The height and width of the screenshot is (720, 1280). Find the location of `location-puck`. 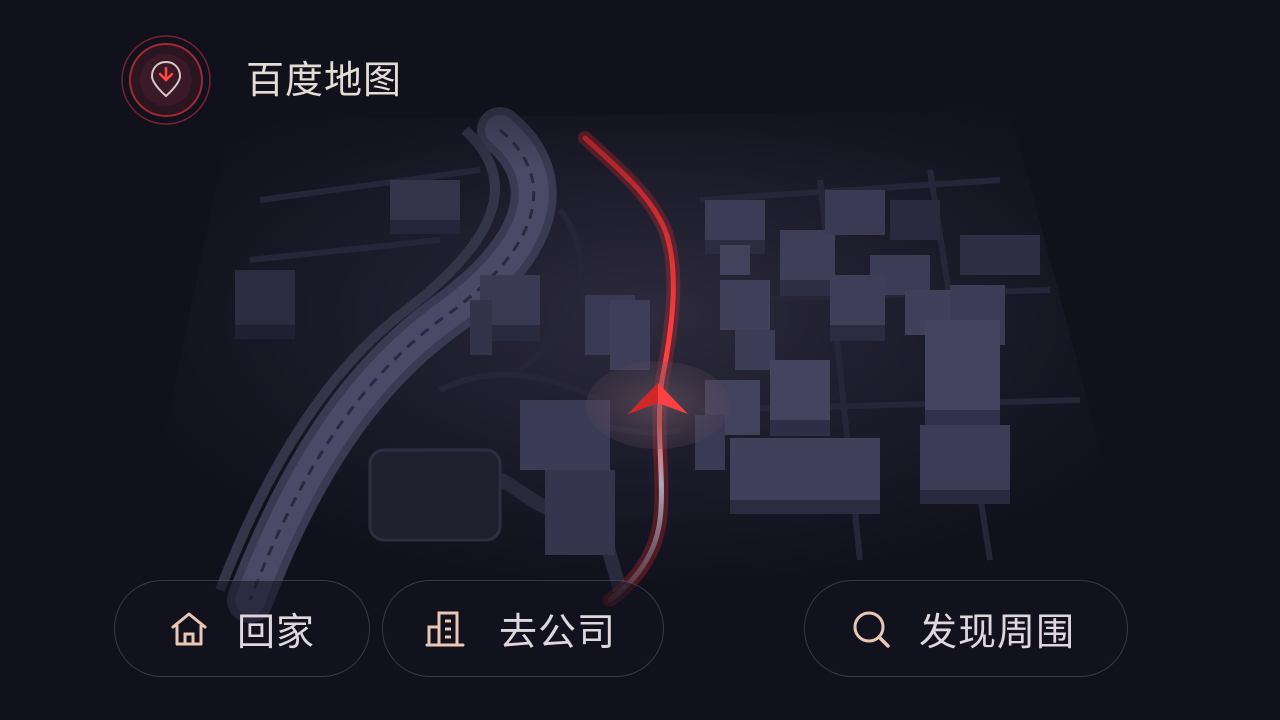

location-puck is located at coordinates (658, 405).